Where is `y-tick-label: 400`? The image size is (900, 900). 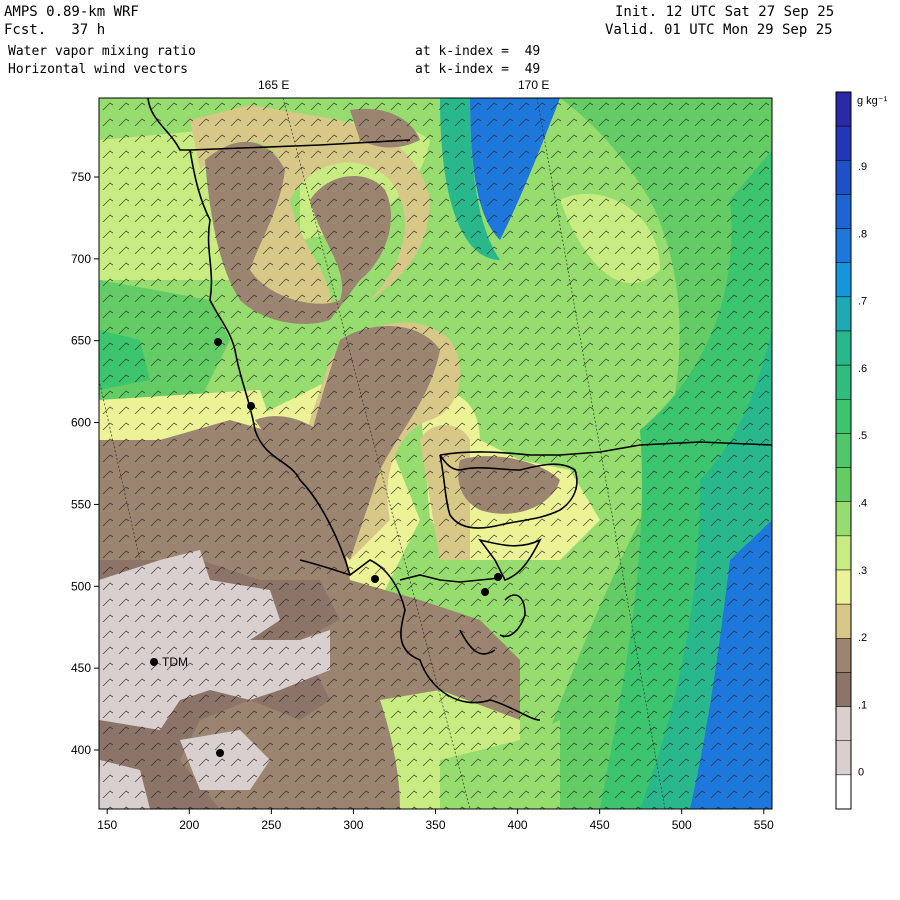
y-tick-label: 400 is located at coordinates (81, 750).